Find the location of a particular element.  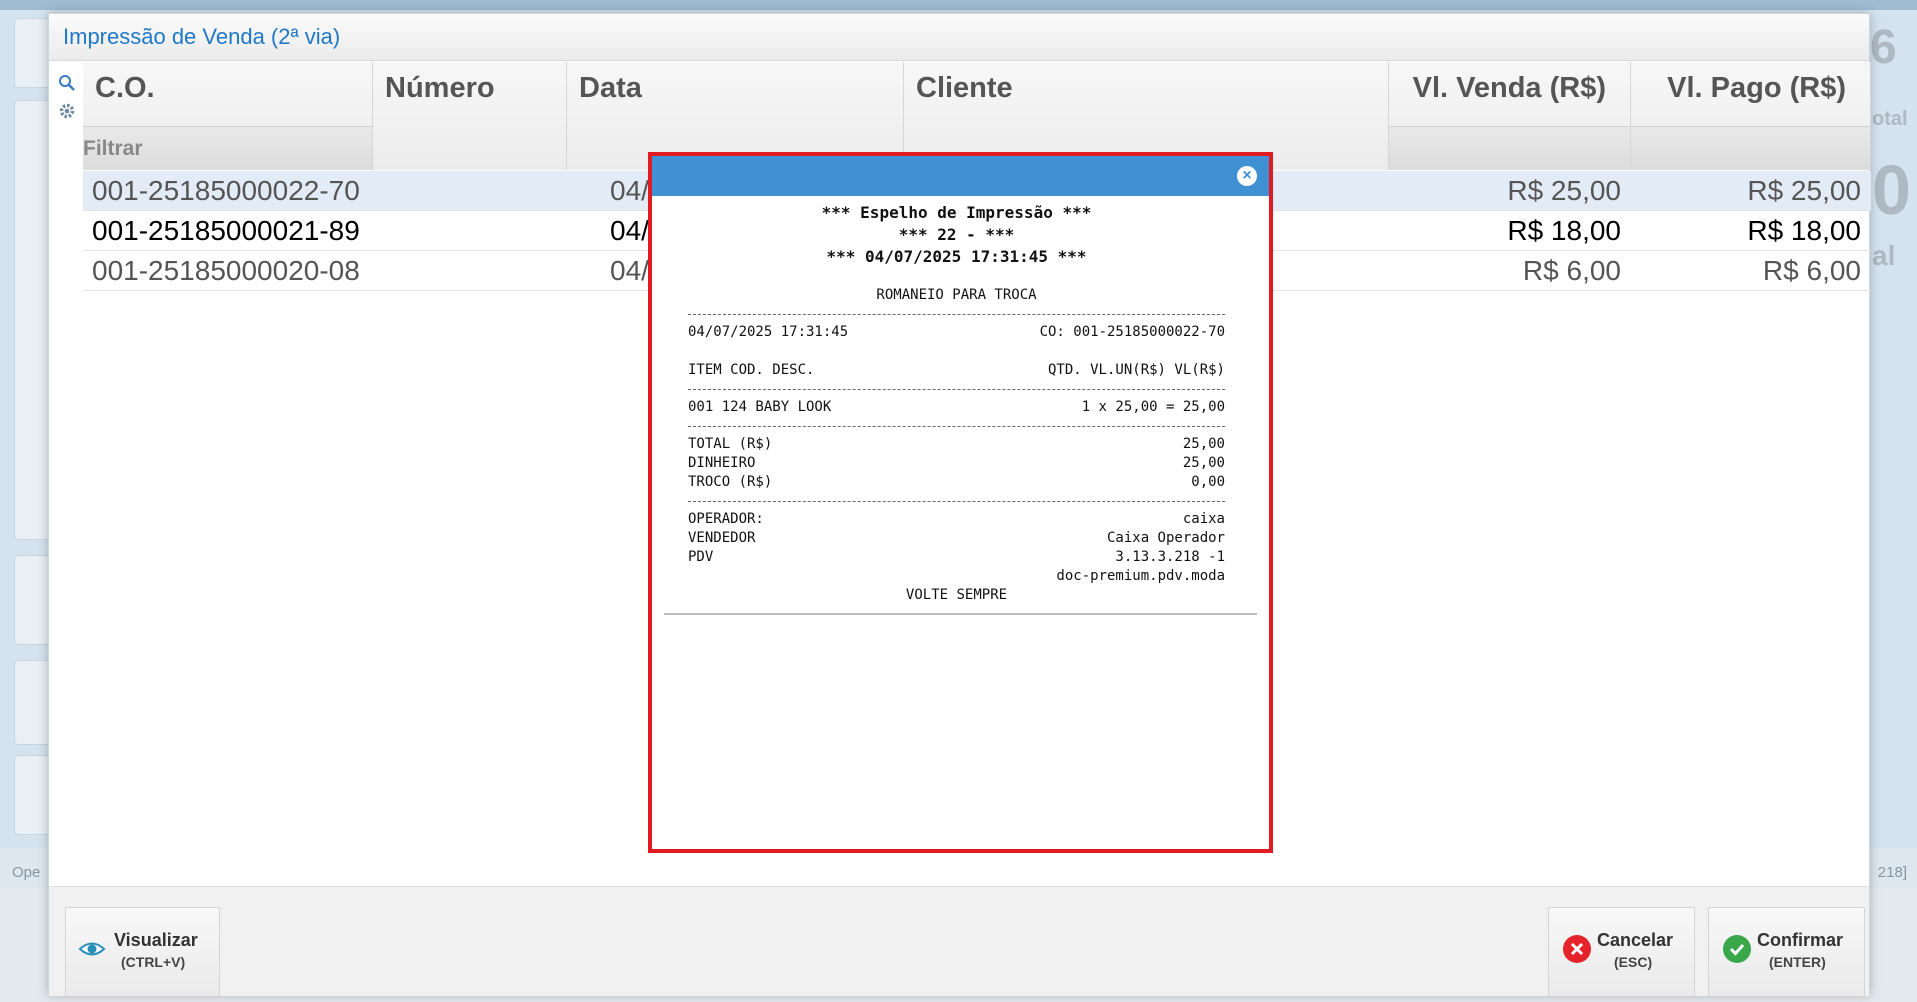

receipt-header: *** 04/07/2025 17:31:45 *** is located at coordinates (956, 256).